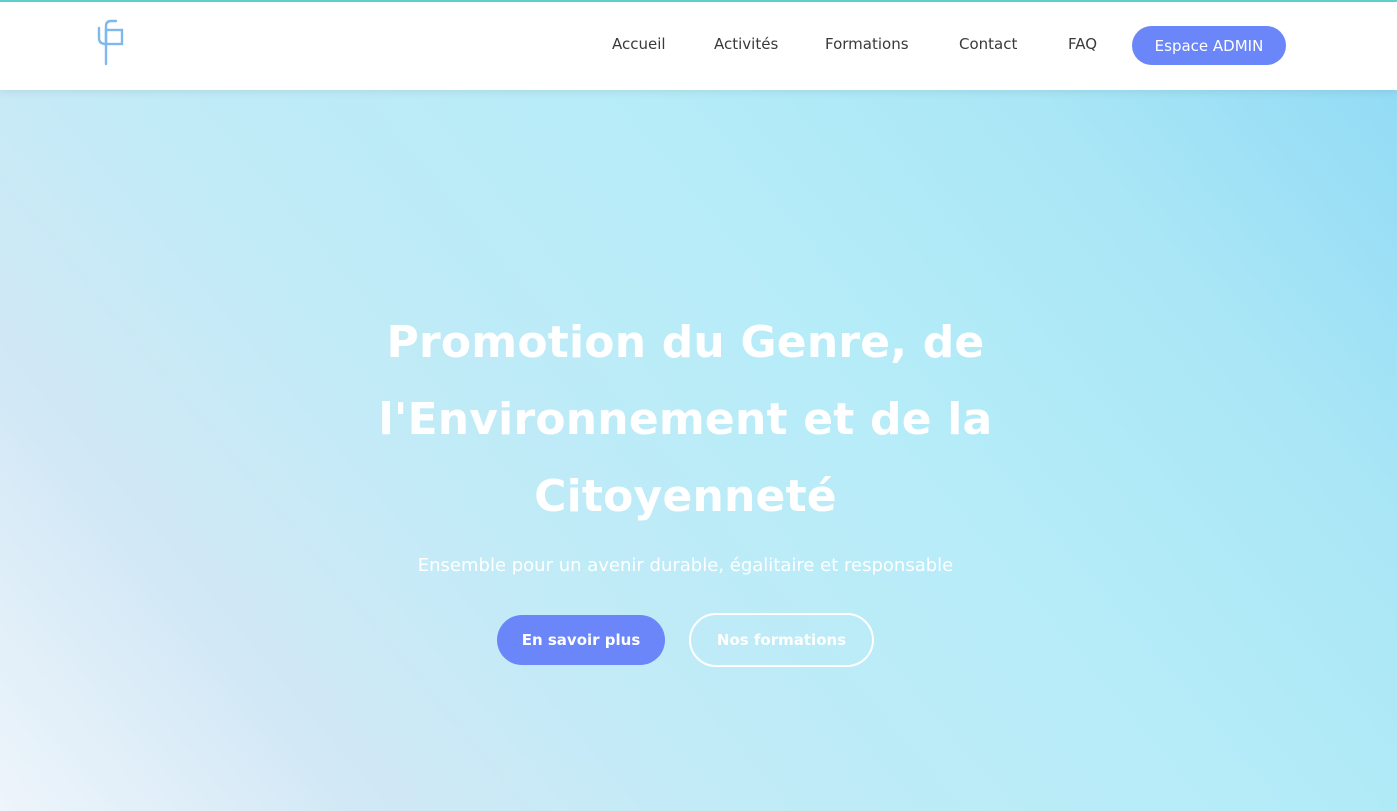  Describe the element at coordinates (1209, 45) in the screenshot. I see `admin-space-button: Espace ADMIN` at that location.